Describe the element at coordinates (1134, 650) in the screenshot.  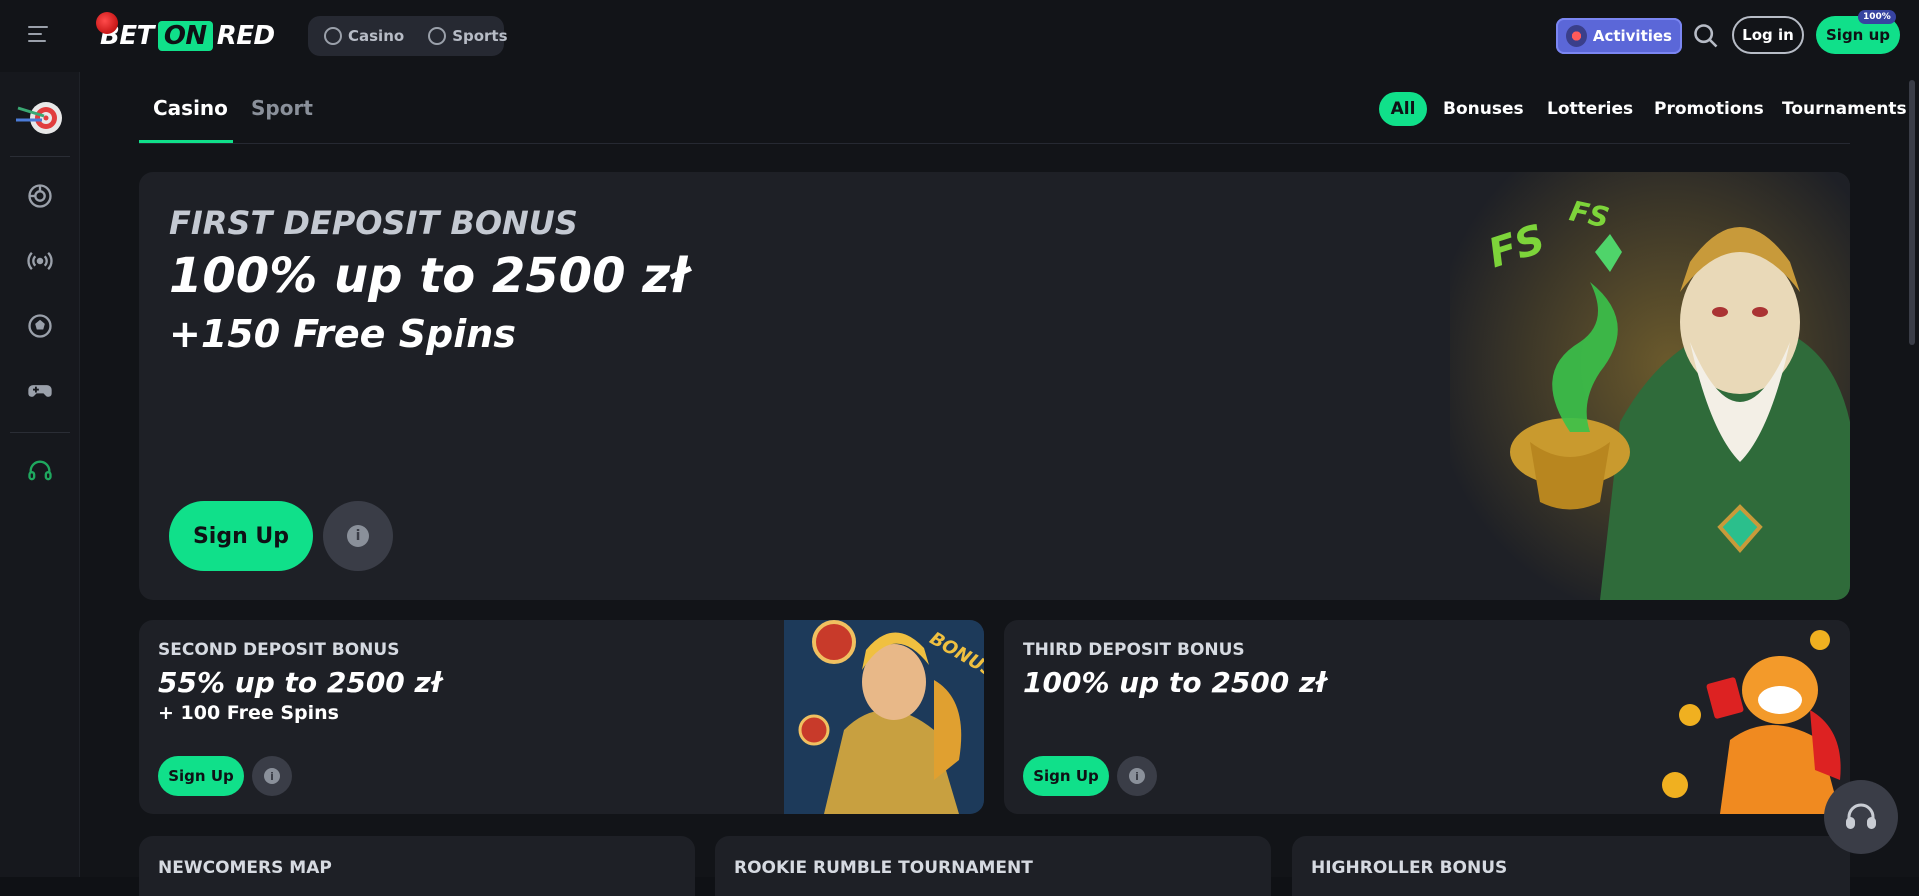
I see `card-label: THIRD DEPOSIT BONUS` at that location.